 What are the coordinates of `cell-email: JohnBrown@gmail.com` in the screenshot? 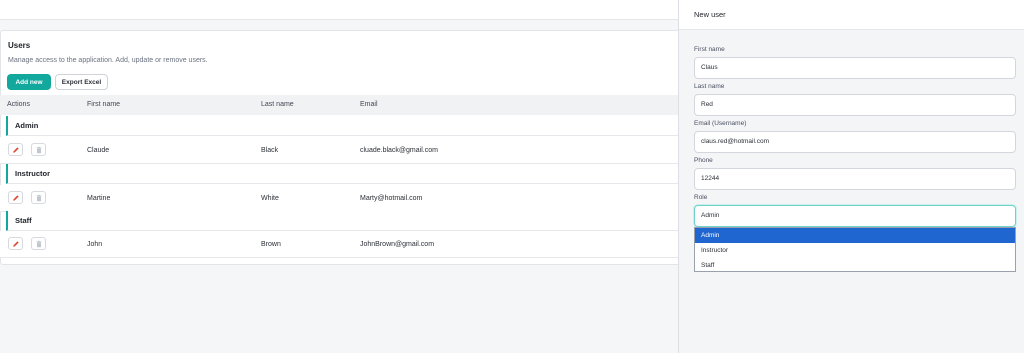 It's located at (397, 244).